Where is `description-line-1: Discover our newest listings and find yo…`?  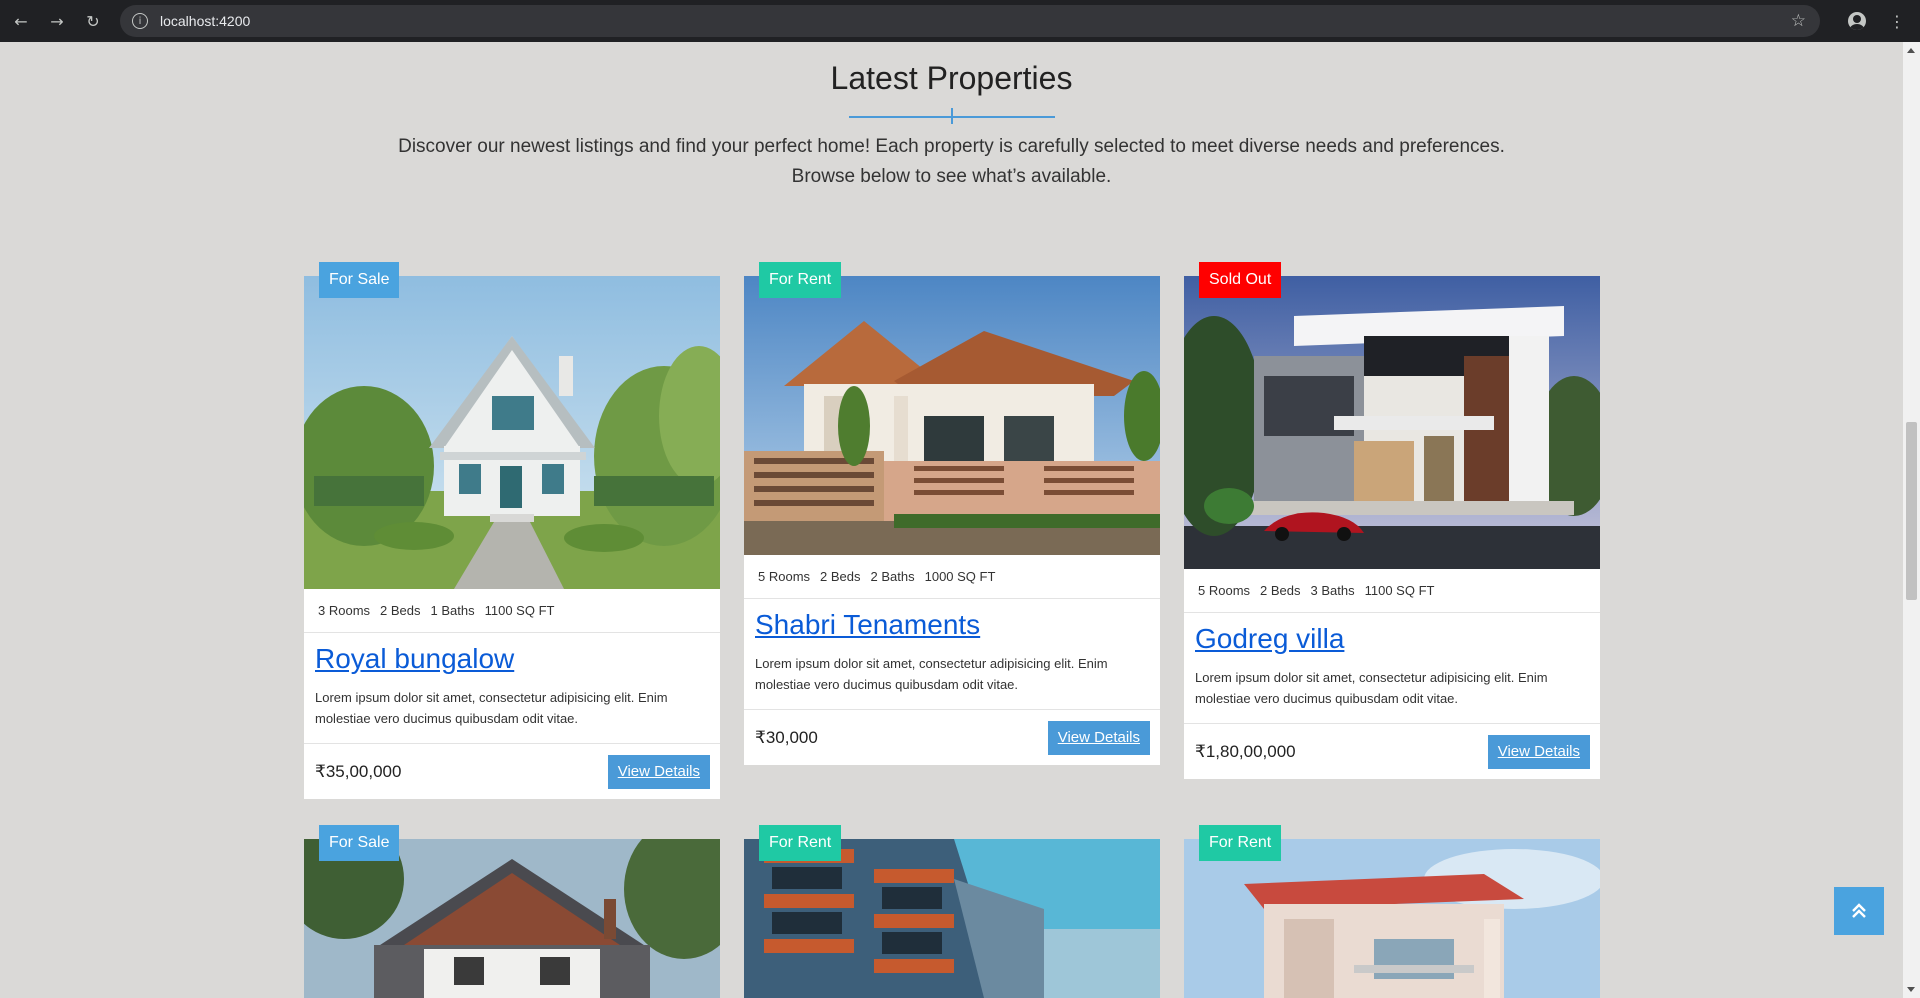
description-line-1: Discover our newest listings and find yo… is located at coordinates (951, 146).